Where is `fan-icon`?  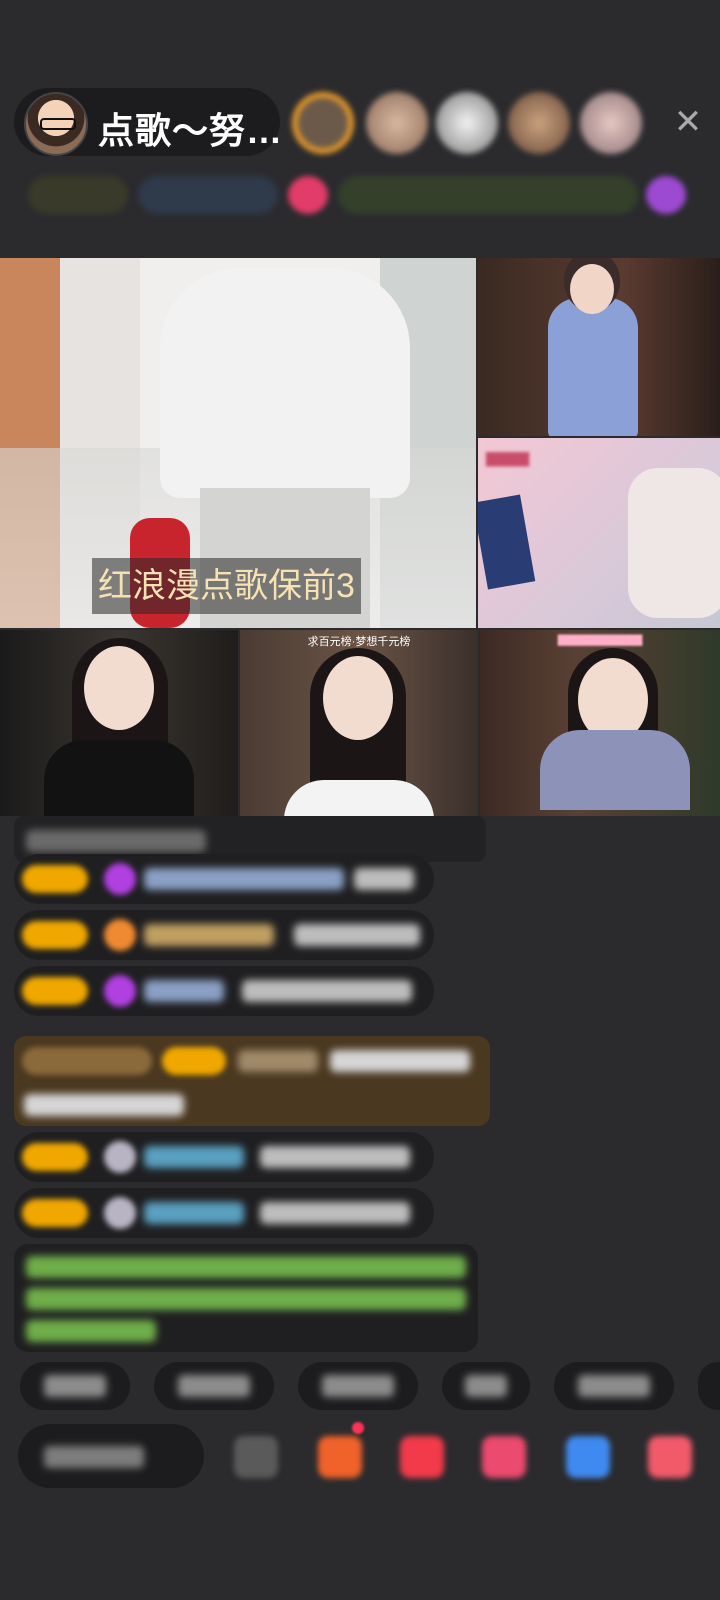
fan-icon is located at coordinates (120, 935).